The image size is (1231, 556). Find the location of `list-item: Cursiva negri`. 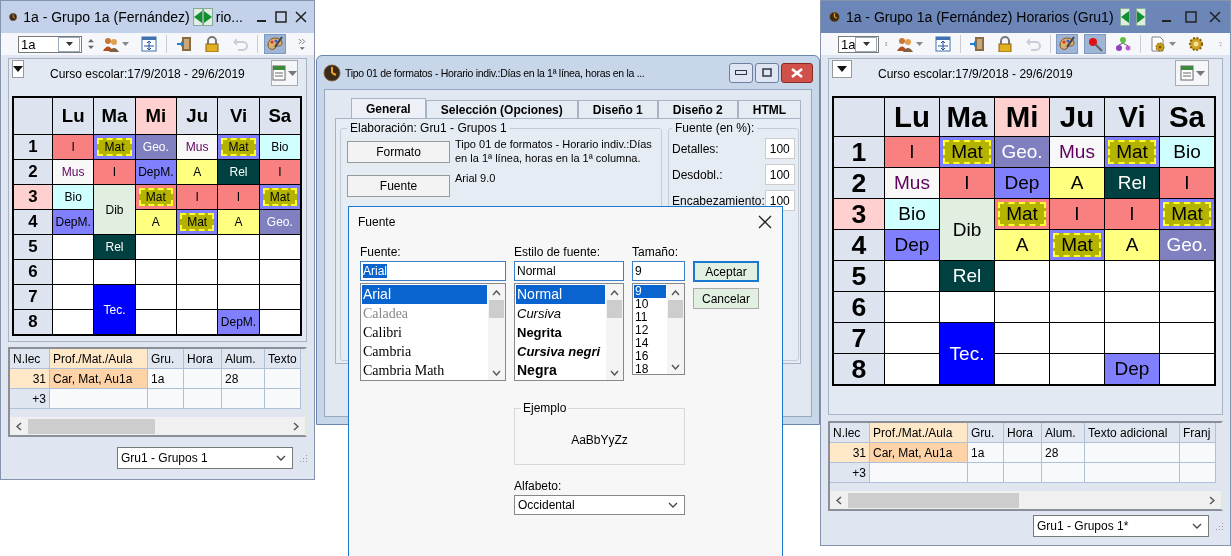

list-item: Cursiva negri is located at coordinates (560, 351).